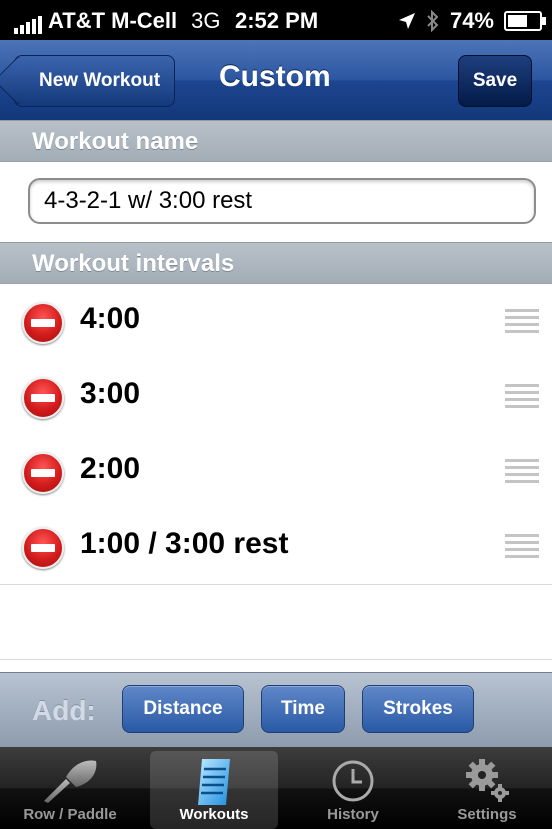 This screenshot has width=552, height=829. What do you see at coordinates (276, 141) in the screenshot?
I see `workout-name-header: Workout name` at bounding box center [276, 141].